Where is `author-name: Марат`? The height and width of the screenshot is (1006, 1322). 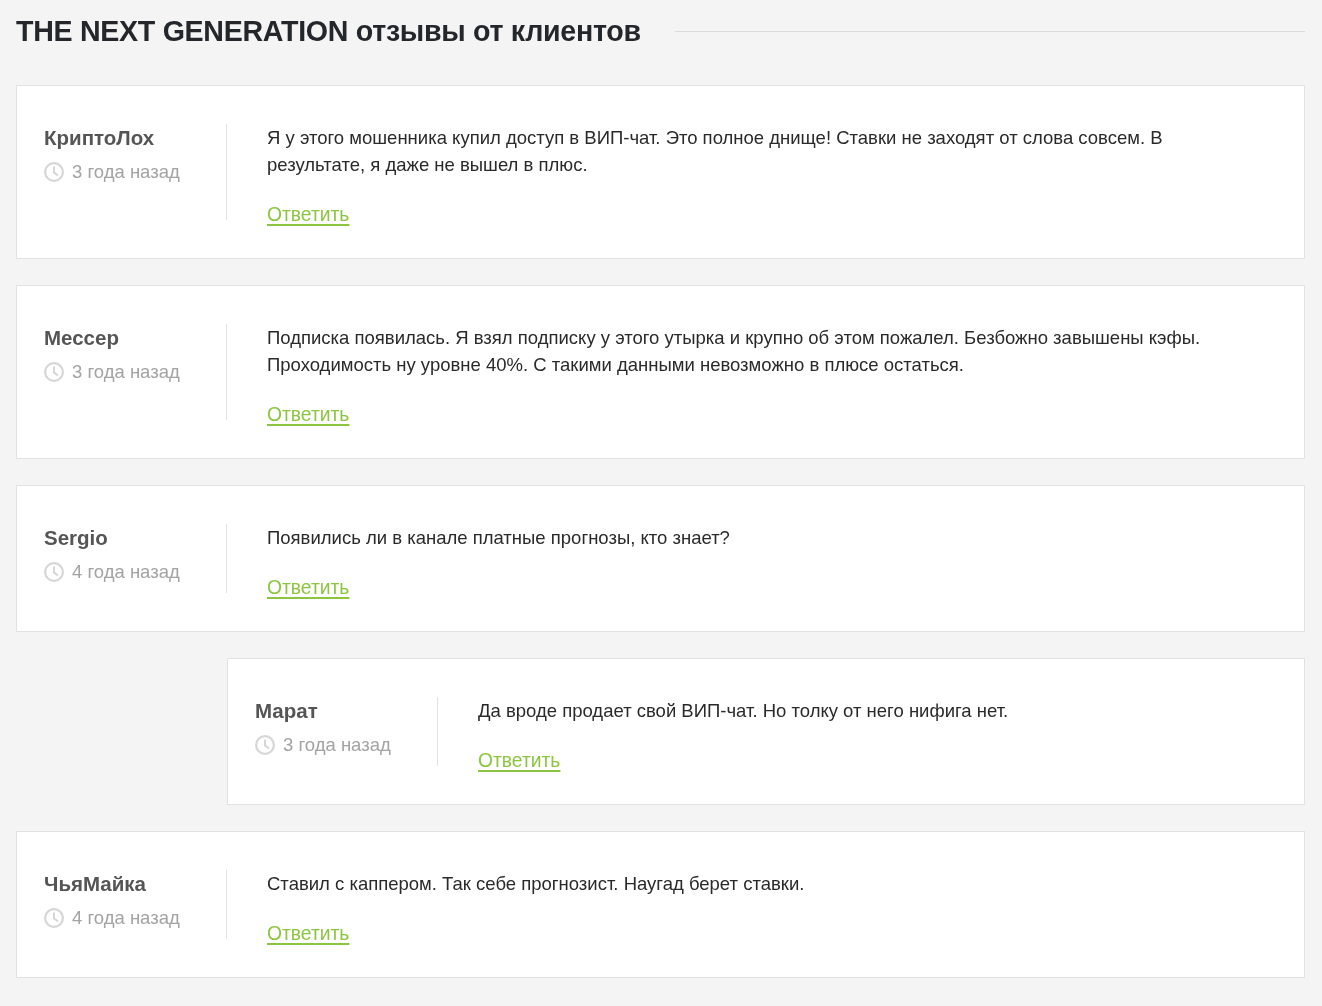
author-name: Марат is located at coordinates (287, 711).